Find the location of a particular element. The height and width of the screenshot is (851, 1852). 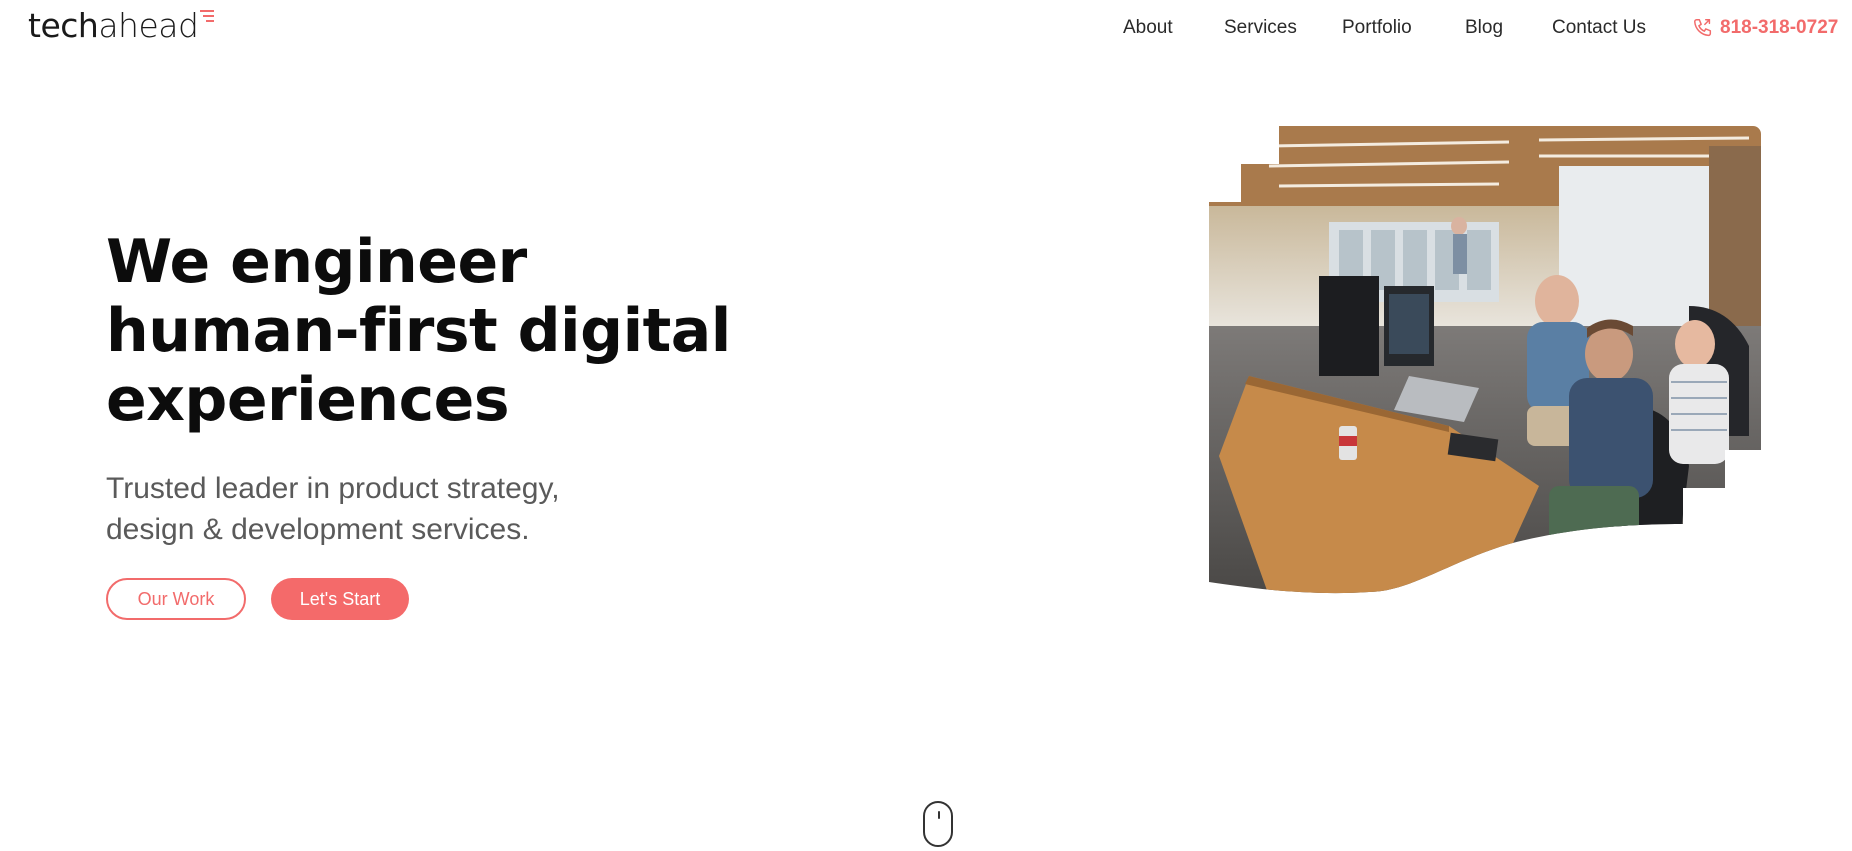

phone-link: 818-318-0727 is located at coordinates (1765, 28).